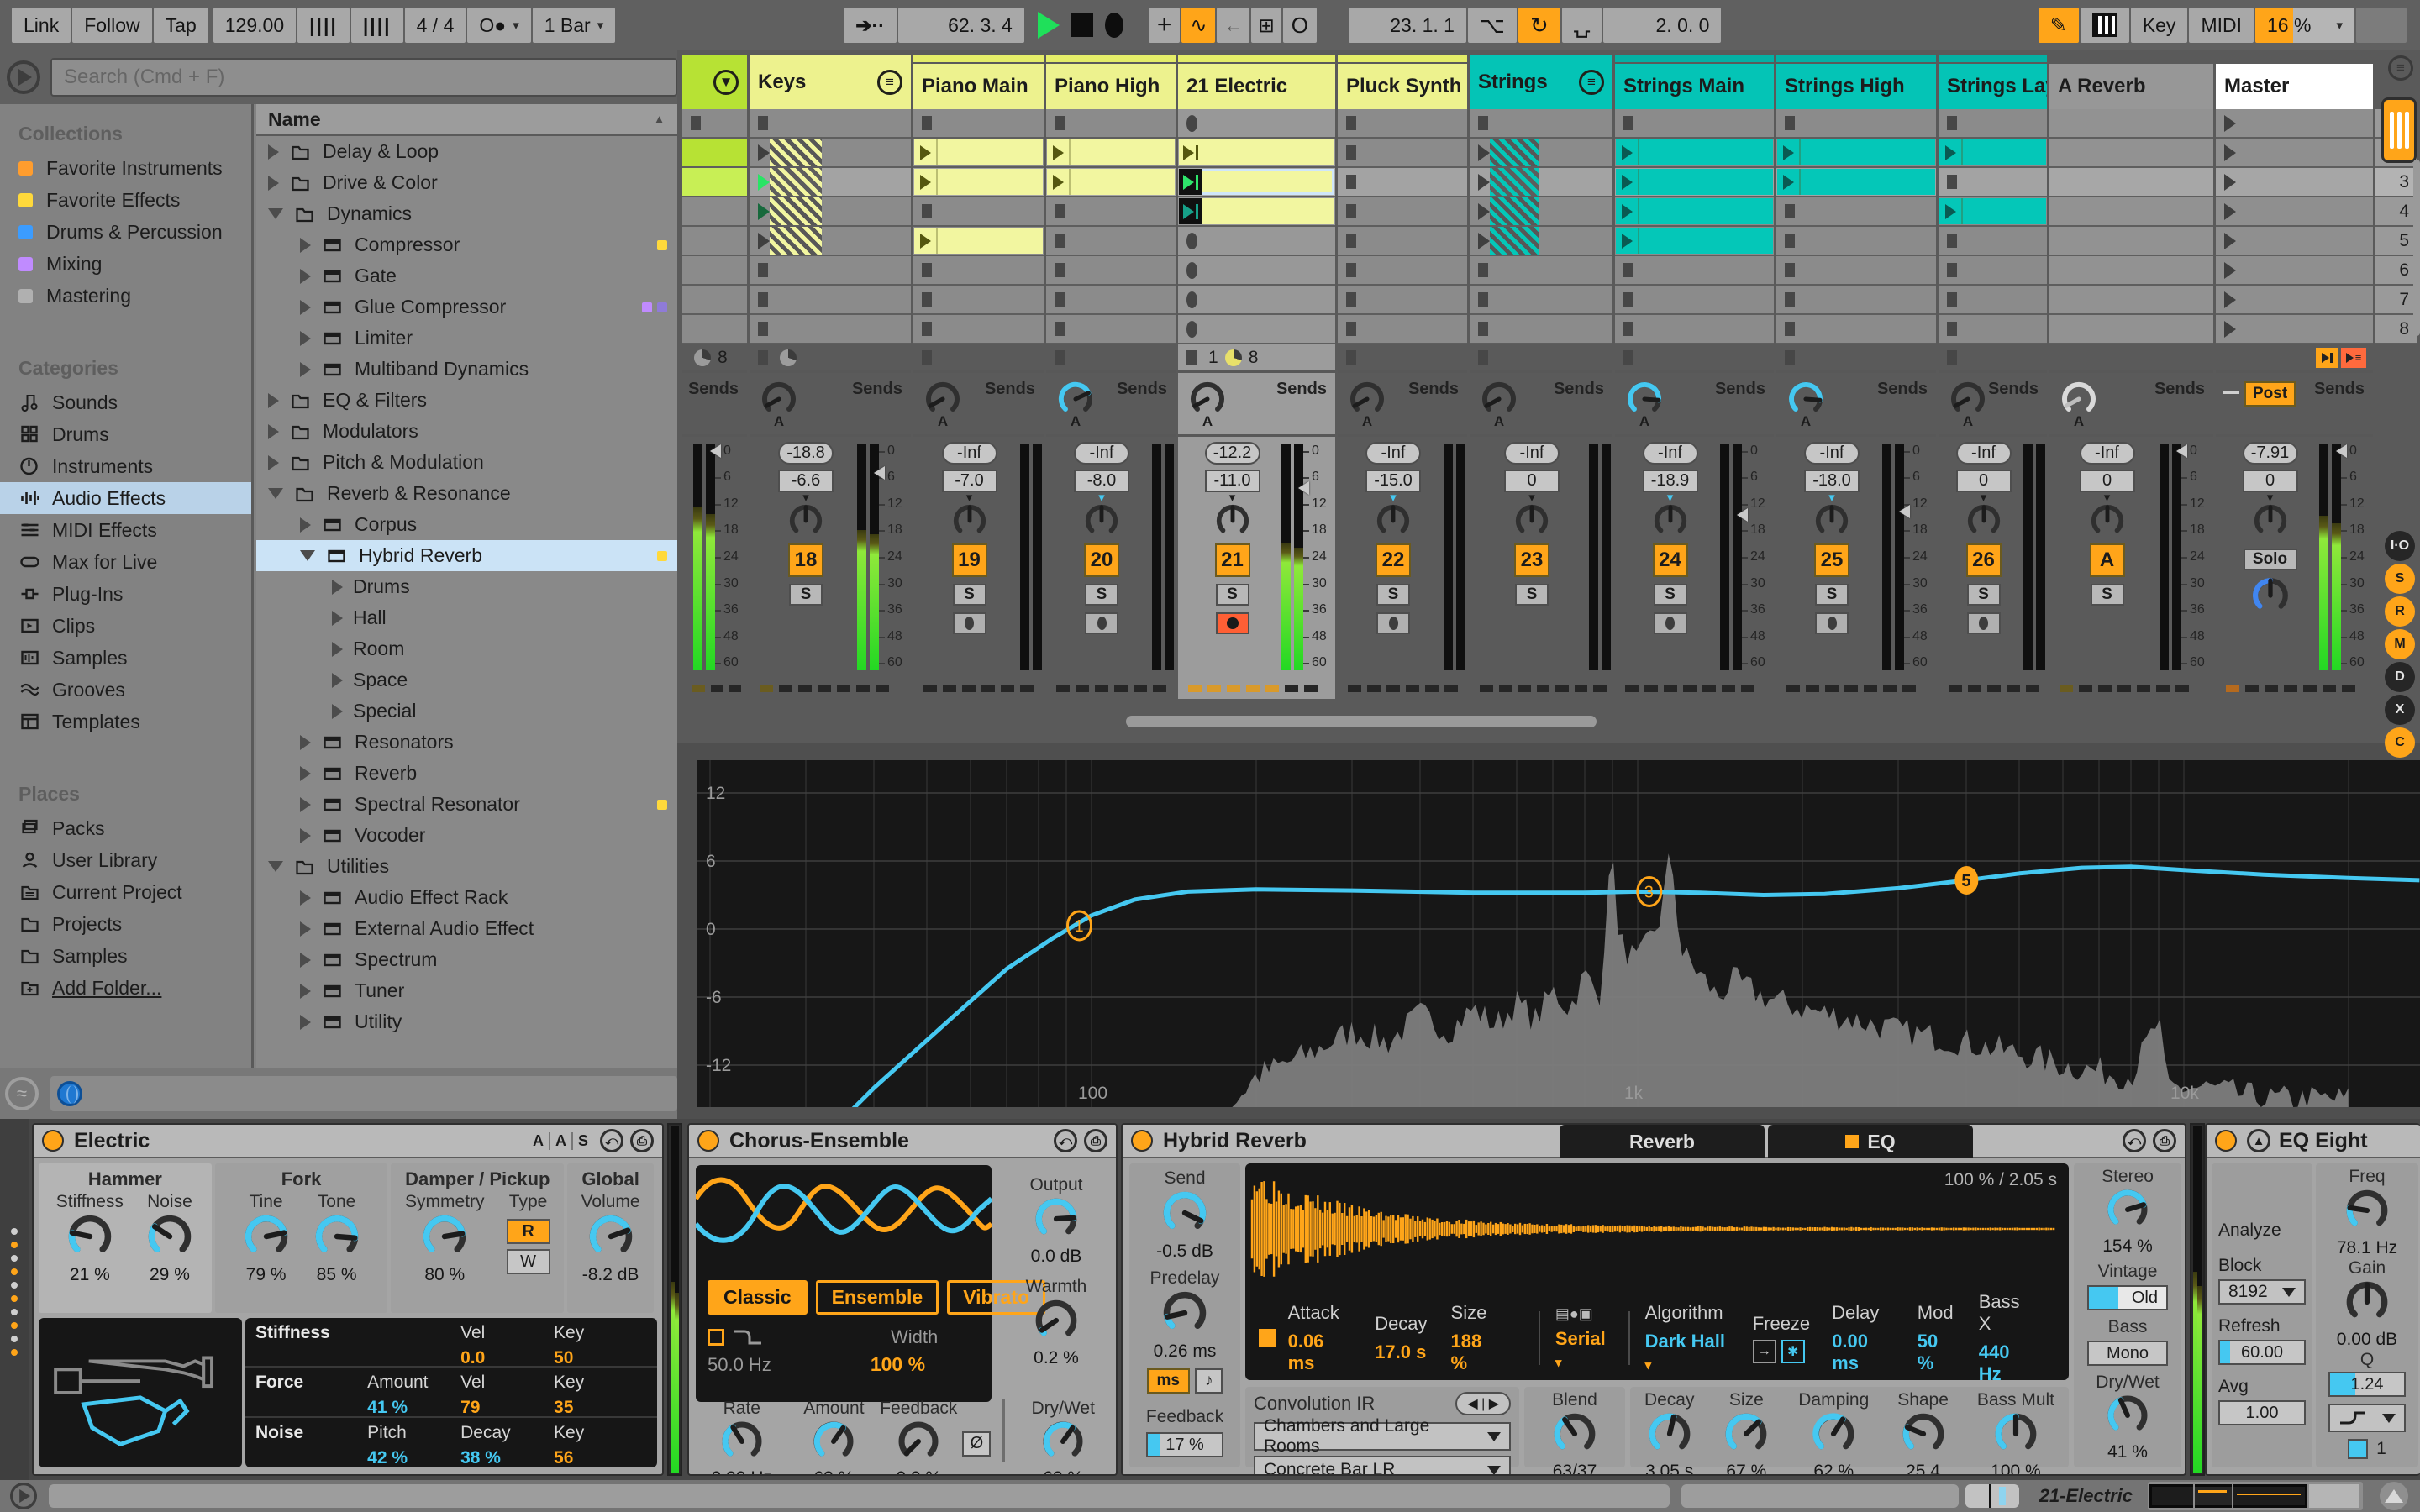 The width and height of the screenshot is (2420, 1512). What do you see at coordinates (1541, 82) in the screenshot?
I see `track-header-strings: Strings ≡` at bounding box center [1541, 82].